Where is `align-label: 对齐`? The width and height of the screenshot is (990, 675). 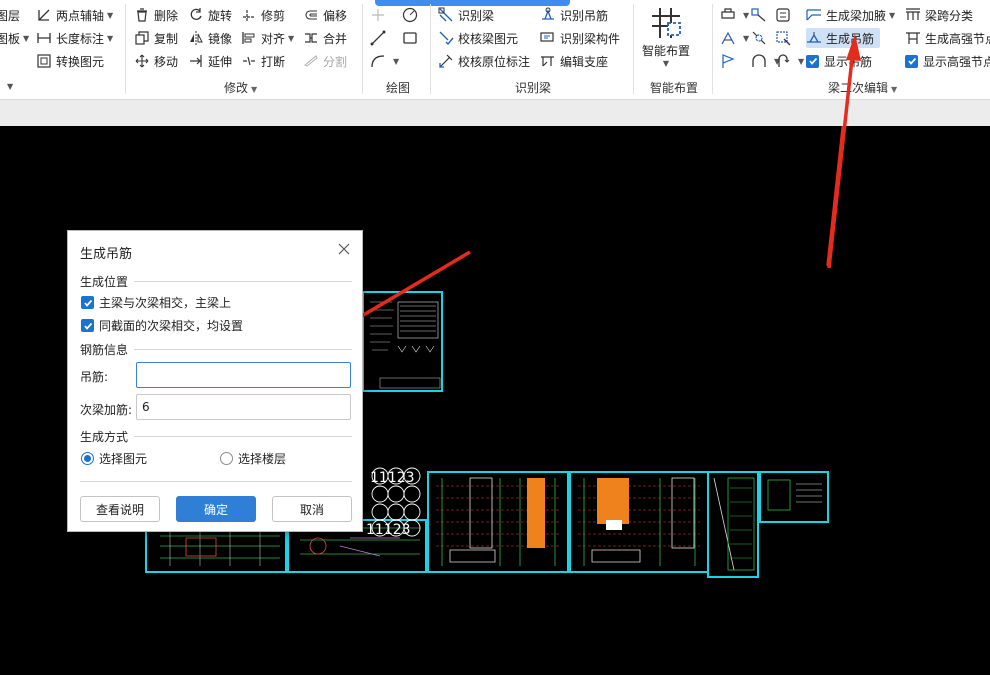 align-label: 对齐 is located at coordinates (273, 38).